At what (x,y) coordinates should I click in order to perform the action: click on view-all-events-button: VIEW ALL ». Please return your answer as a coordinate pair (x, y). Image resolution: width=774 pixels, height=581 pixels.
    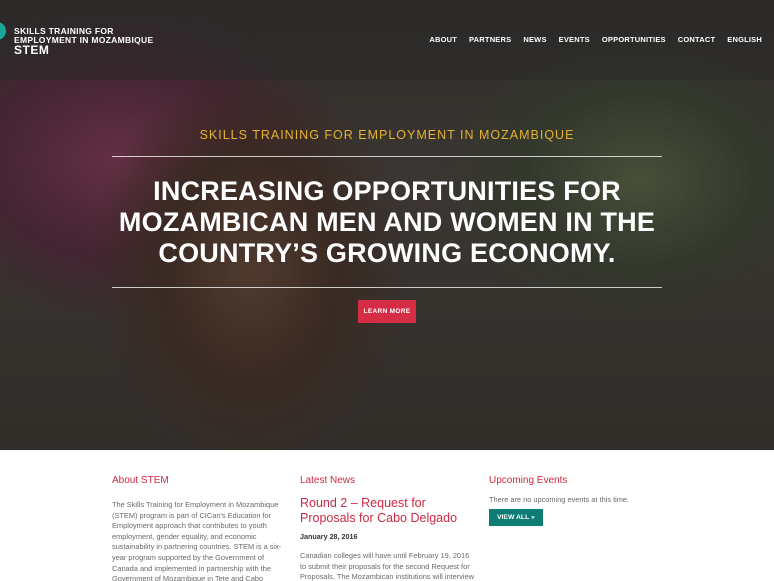
    Looking at the image, I should click on (516, 517).